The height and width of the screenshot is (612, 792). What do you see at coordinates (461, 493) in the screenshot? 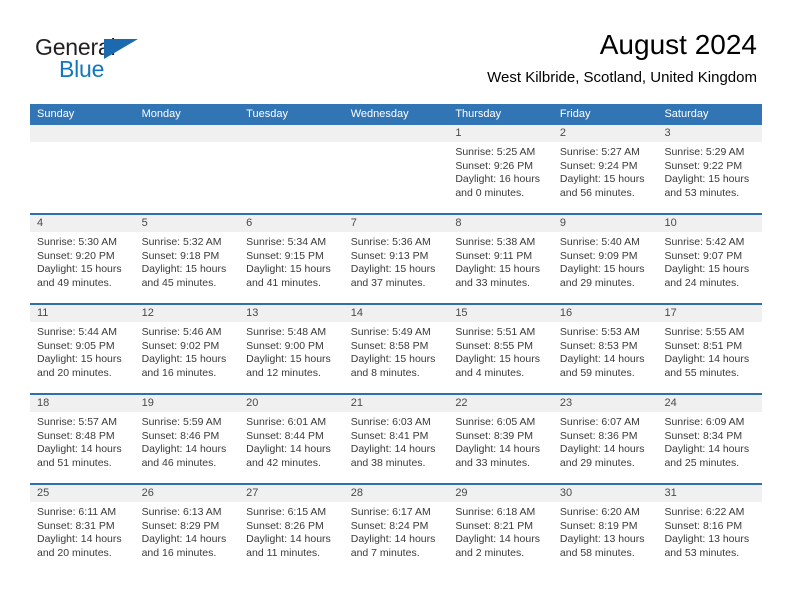
I see `day-number: 29` at bounding box center [461, 493].